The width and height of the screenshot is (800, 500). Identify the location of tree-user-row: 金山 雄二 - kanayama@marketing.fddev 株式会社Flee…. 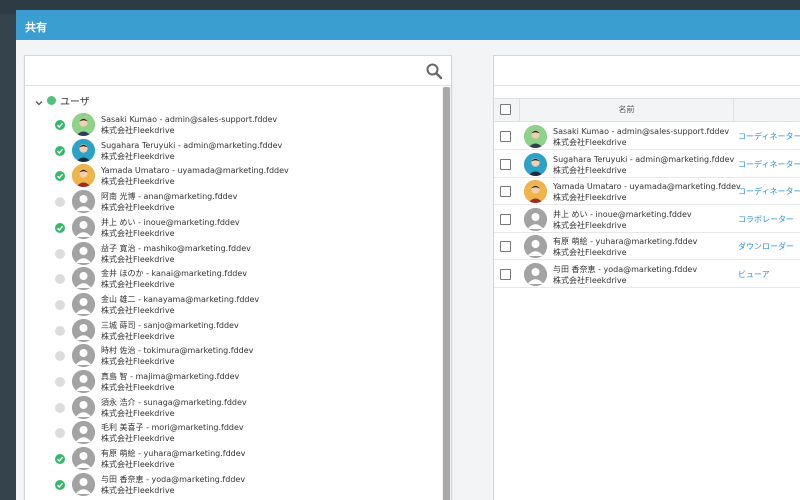
(243, 305).